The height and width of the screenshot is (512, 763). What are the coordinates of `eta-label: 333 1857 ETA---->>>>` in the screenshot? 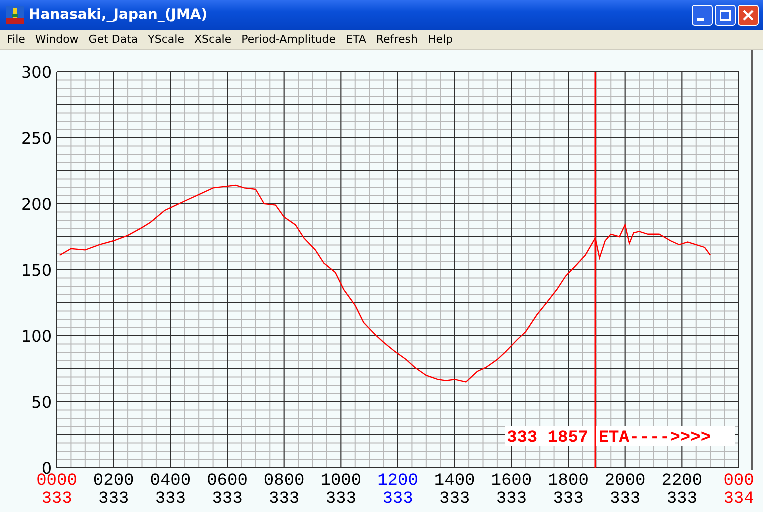 It's located at (620, 437).